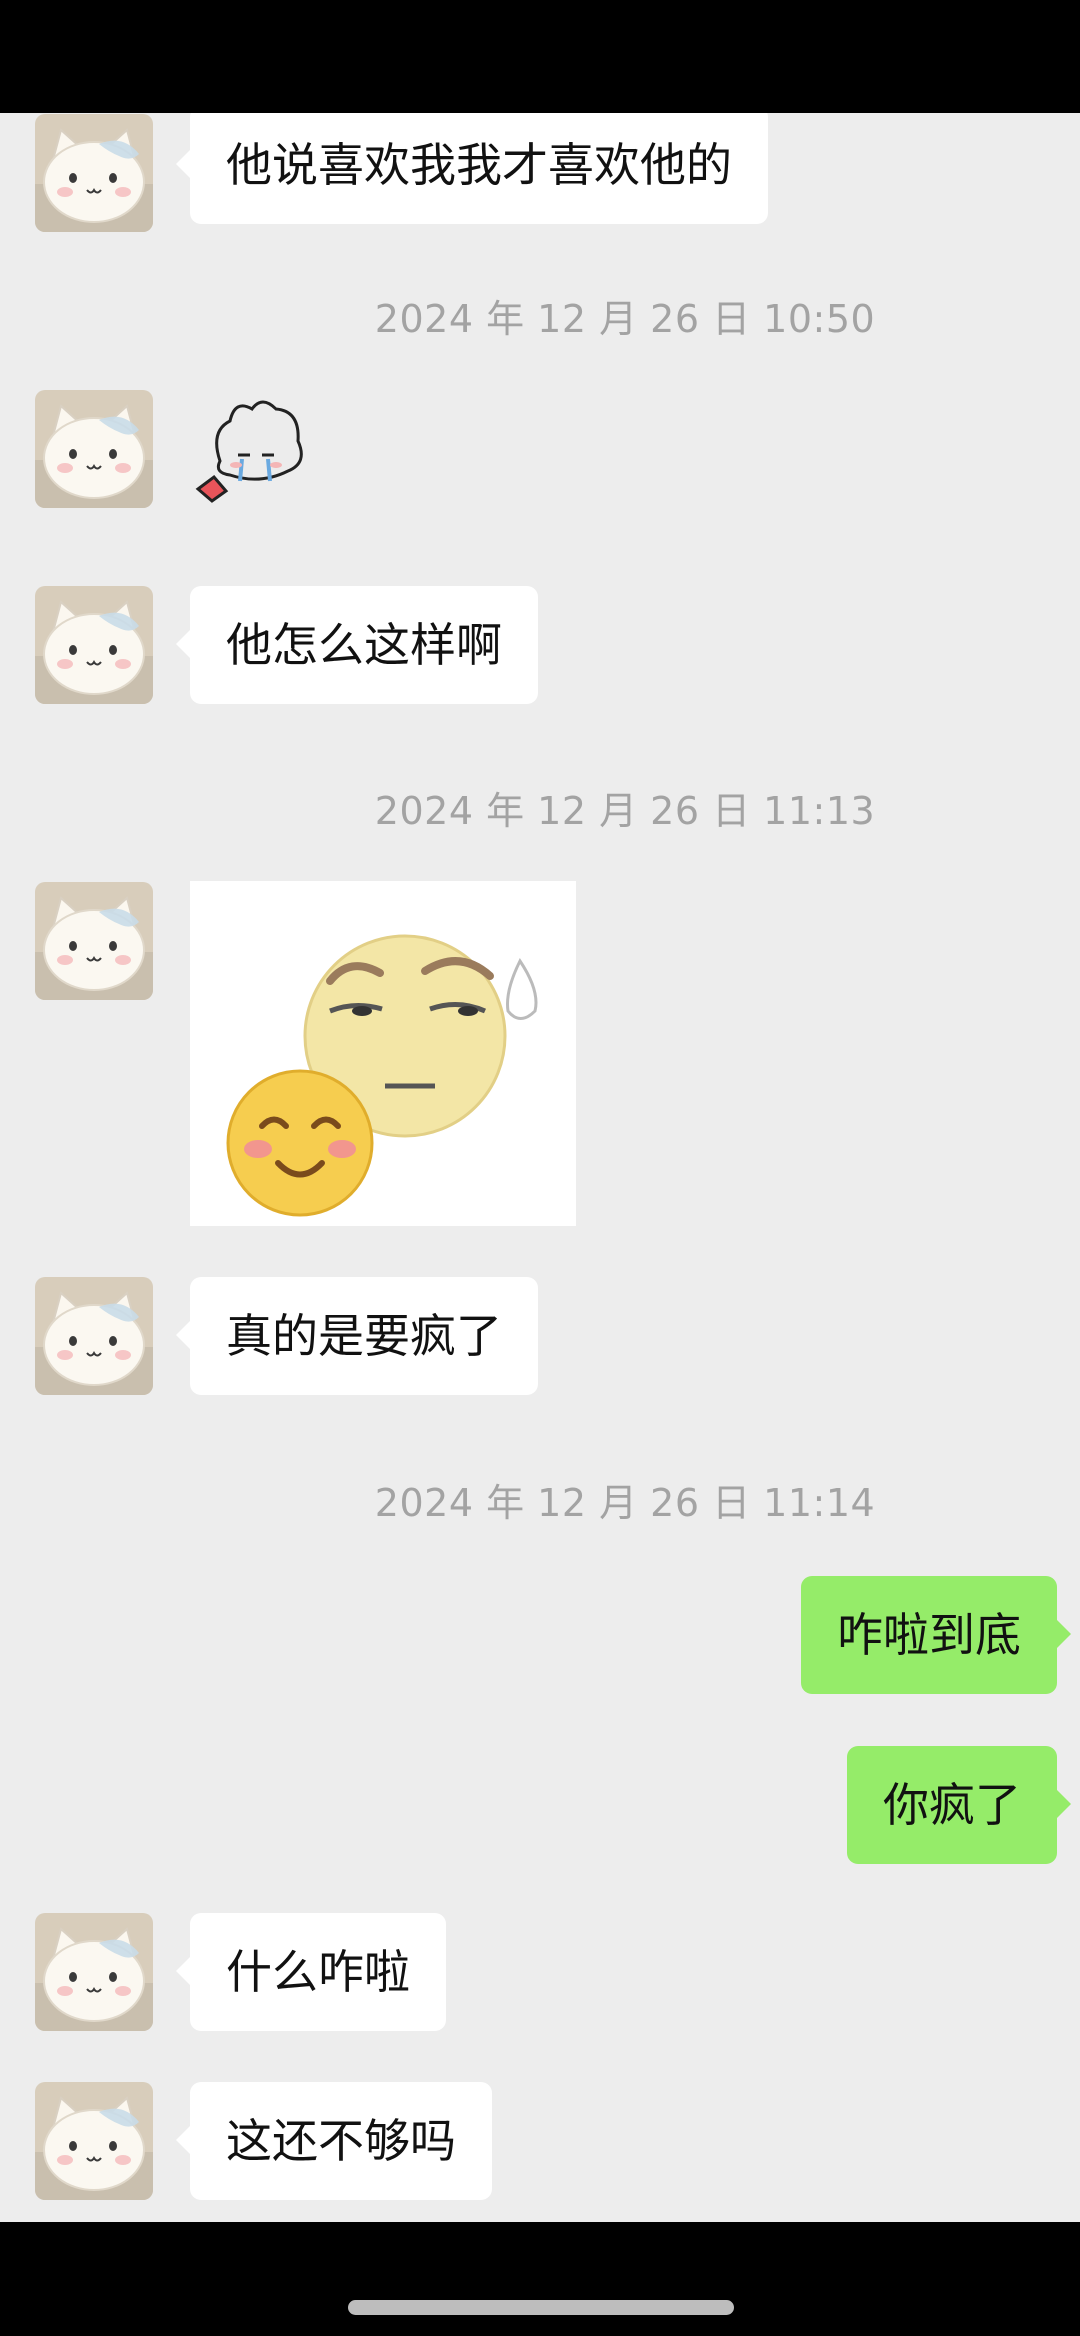  Describe the element at coordinates (540, 56) in the screenshot. I see `status-bar` at that location.